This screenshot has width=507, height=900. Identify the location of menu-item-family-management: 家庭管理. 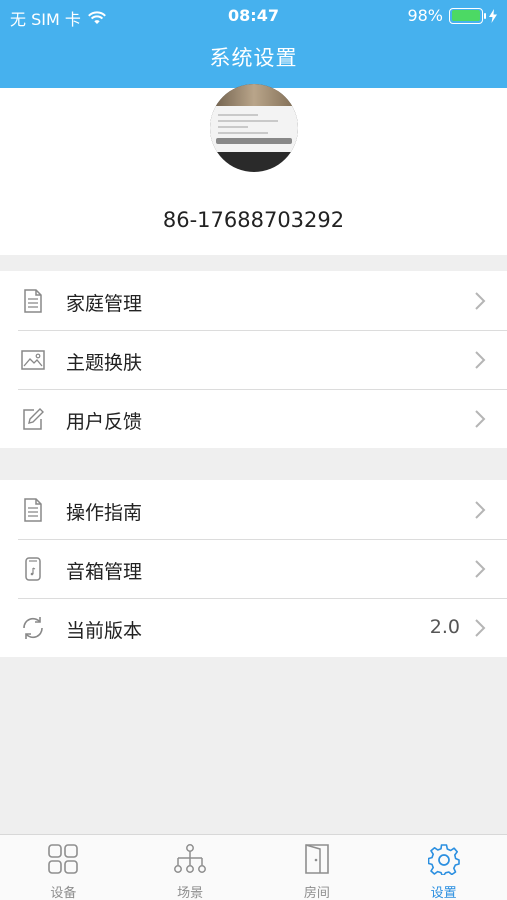
(253, 300).